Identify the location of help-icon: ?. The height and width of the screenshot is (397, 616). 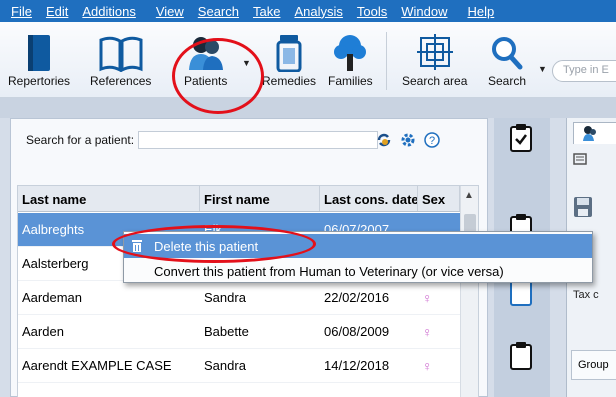
(432, 141).